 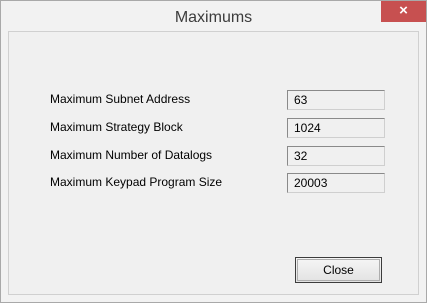 I want to click on label-max-keypad-program-size: Maximum Keypad Program Size, so click(x=136, y=182).